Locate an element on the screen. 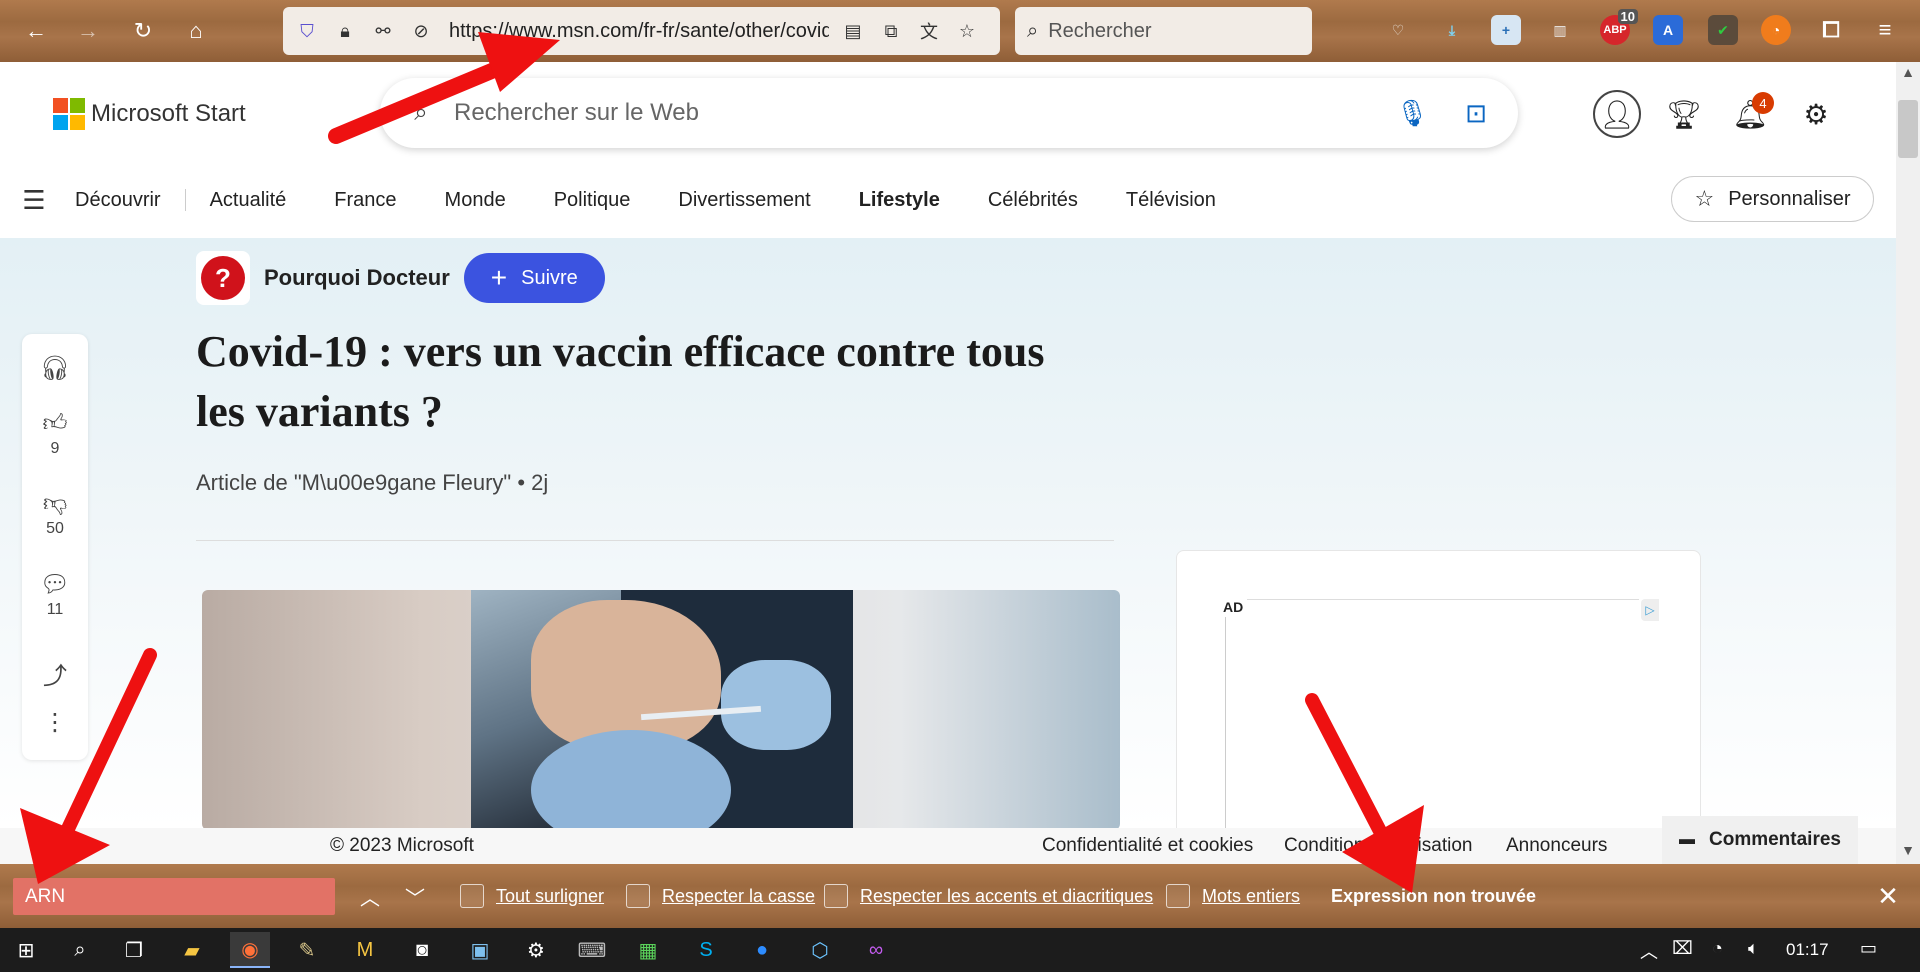 The image size is (1920, 972). msn-search-box: ⌕ Rechercher sur le Web 🎙︎ ⊡ is located at coordinates (949, 113).